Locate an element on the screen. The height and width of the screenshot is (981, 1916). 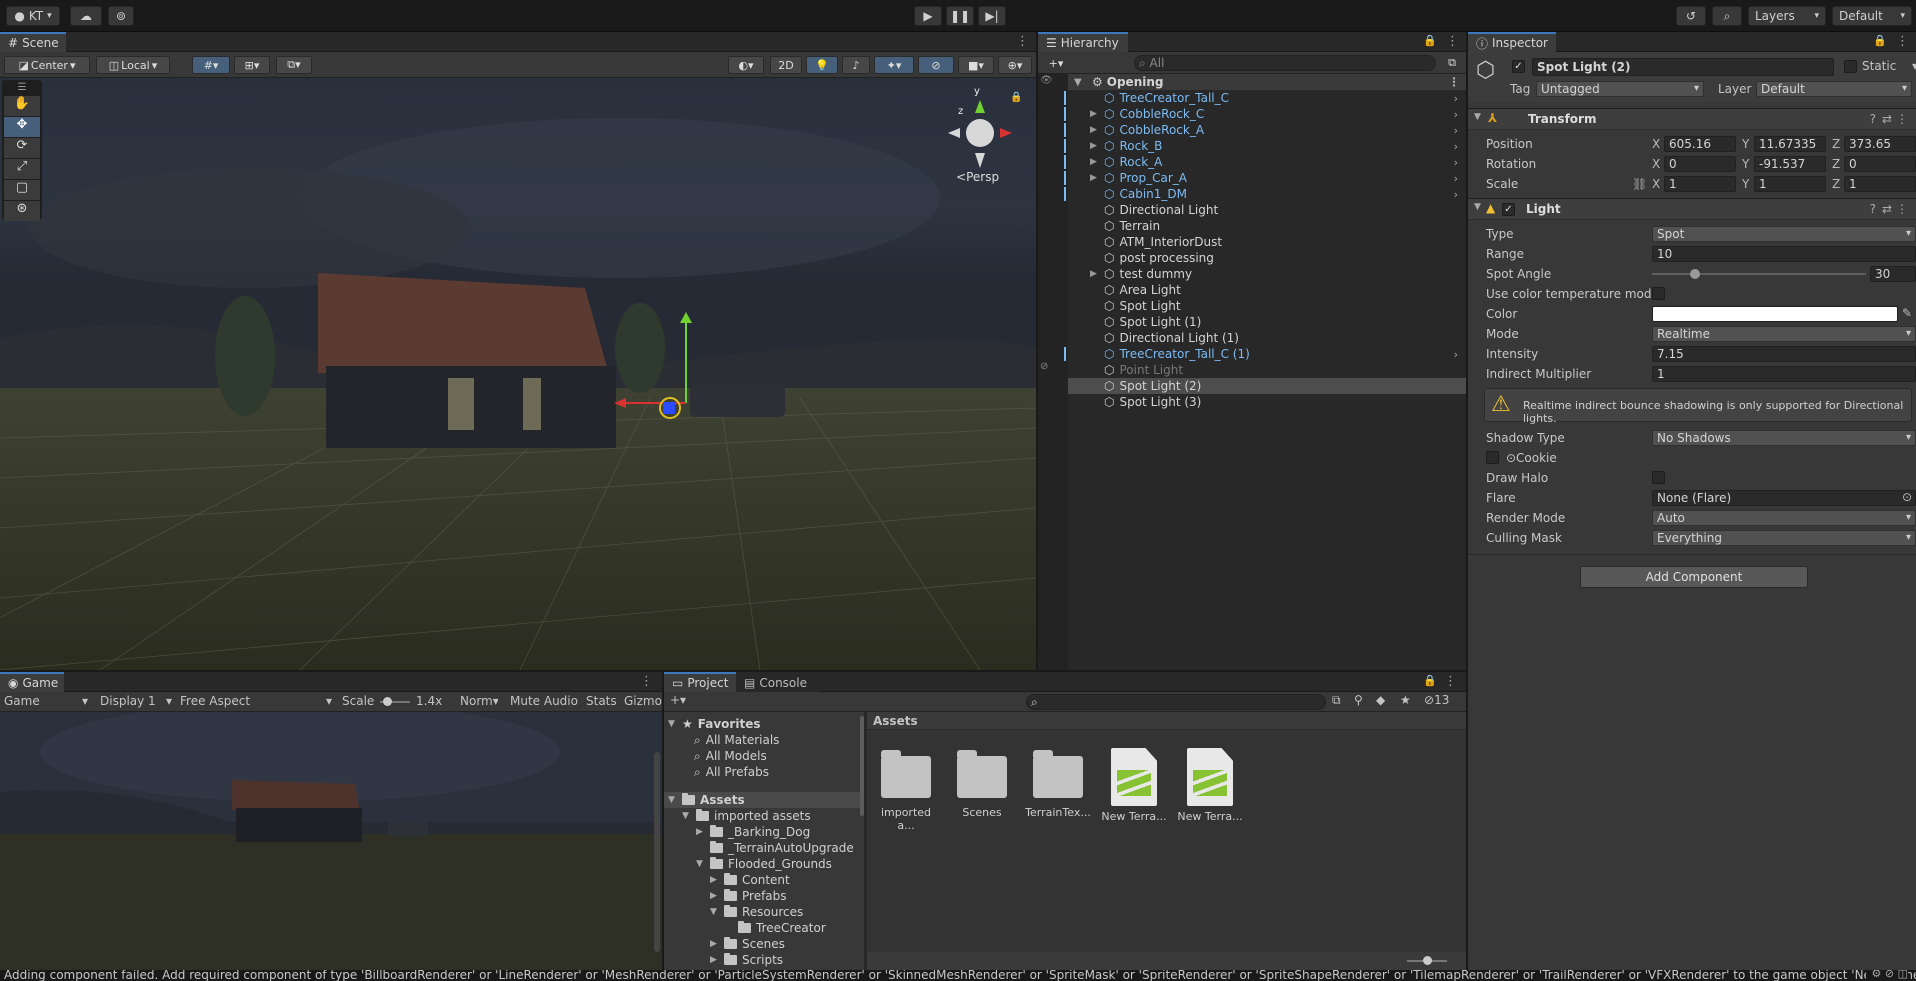
hierarchy-item: ⬡ Spot Light (3) is located at coordinates (1267, 402).